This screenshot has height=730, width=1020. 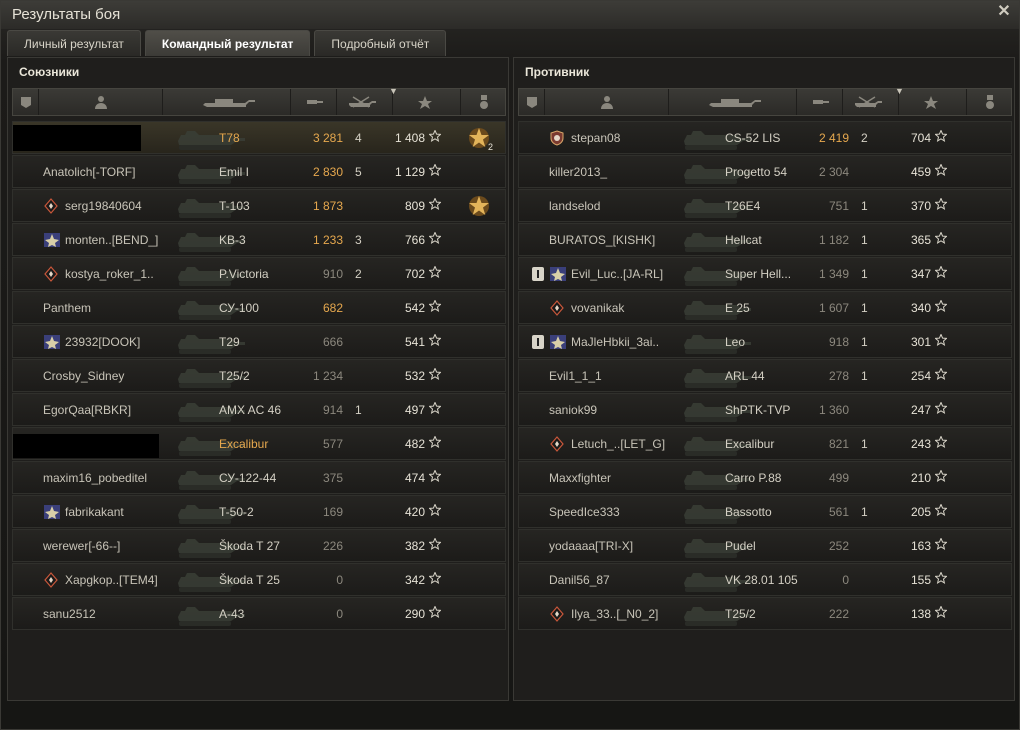 I want to click on player-row: Crosby_Sidney T25/2 1 234 532, so click(x=259, y=375).